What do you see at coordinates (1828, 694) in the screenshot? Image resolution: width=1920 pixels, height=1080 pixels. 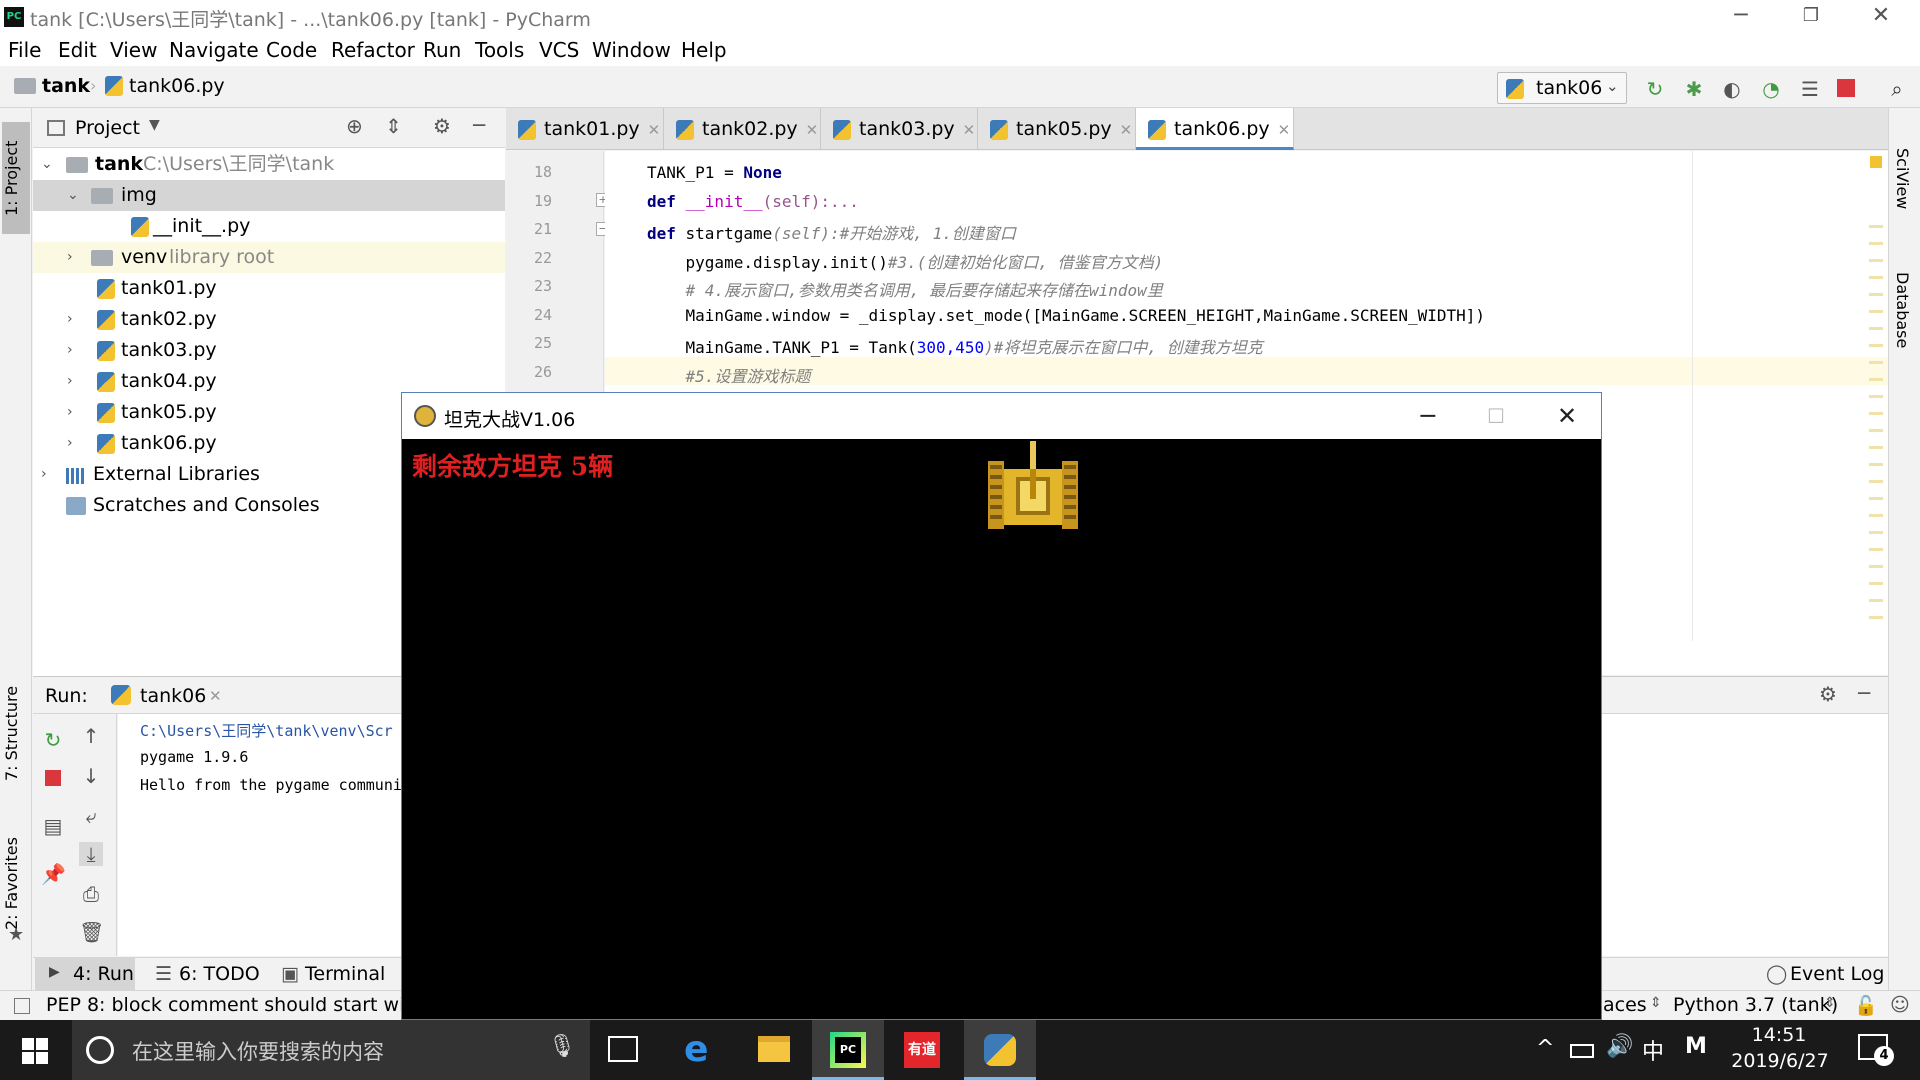 I see `gear-icon: ⚙` at bounding box center [1828, 694].